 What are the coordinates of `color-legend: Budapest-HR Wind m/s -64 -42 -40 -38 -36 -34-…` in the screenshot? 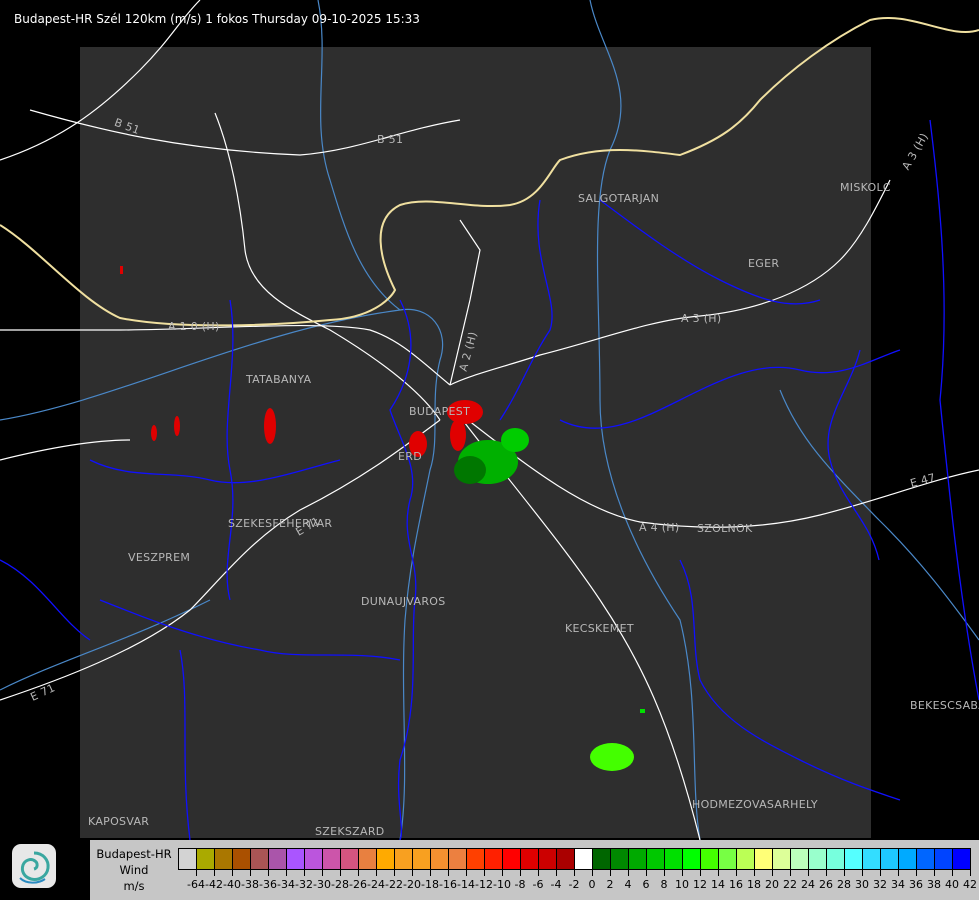 It's located at (534, 870).